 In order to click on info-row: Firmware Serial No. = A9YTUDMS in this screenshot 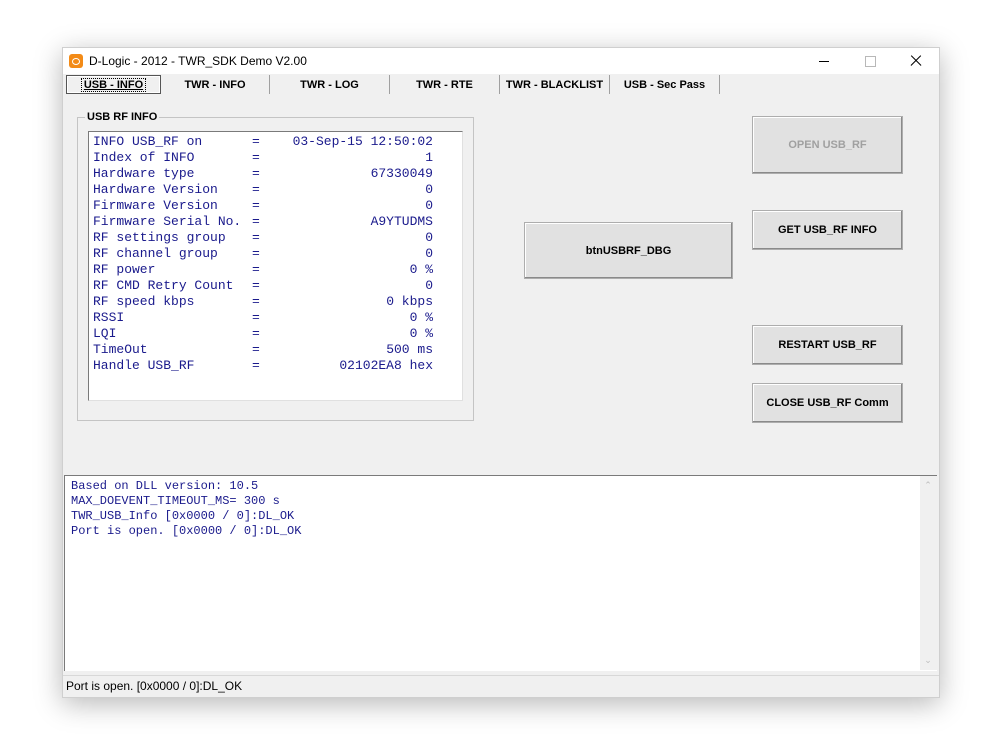, I will do `click(263, 222)`.